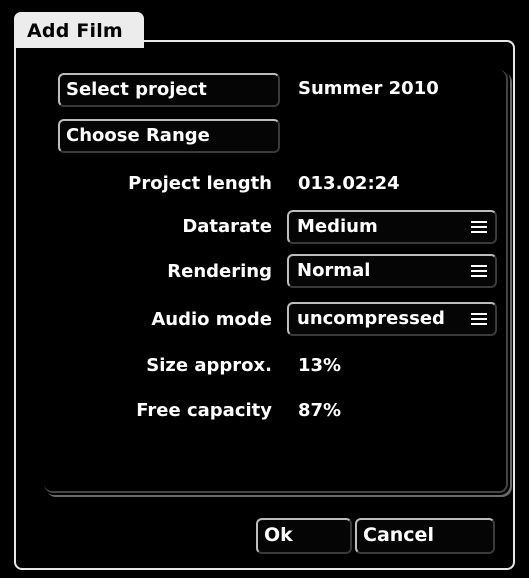  I want to click on datarate-dropdown: Medium, so click(392, 227).